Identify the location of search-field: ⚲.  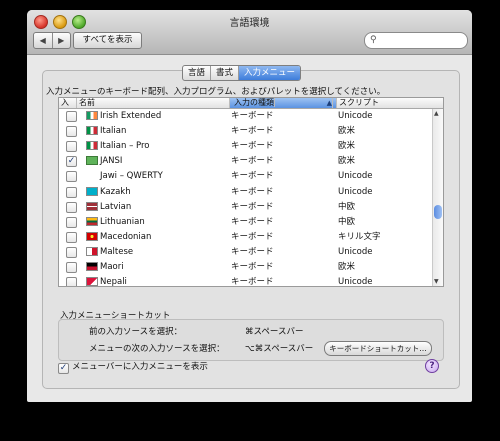
(416, 40).